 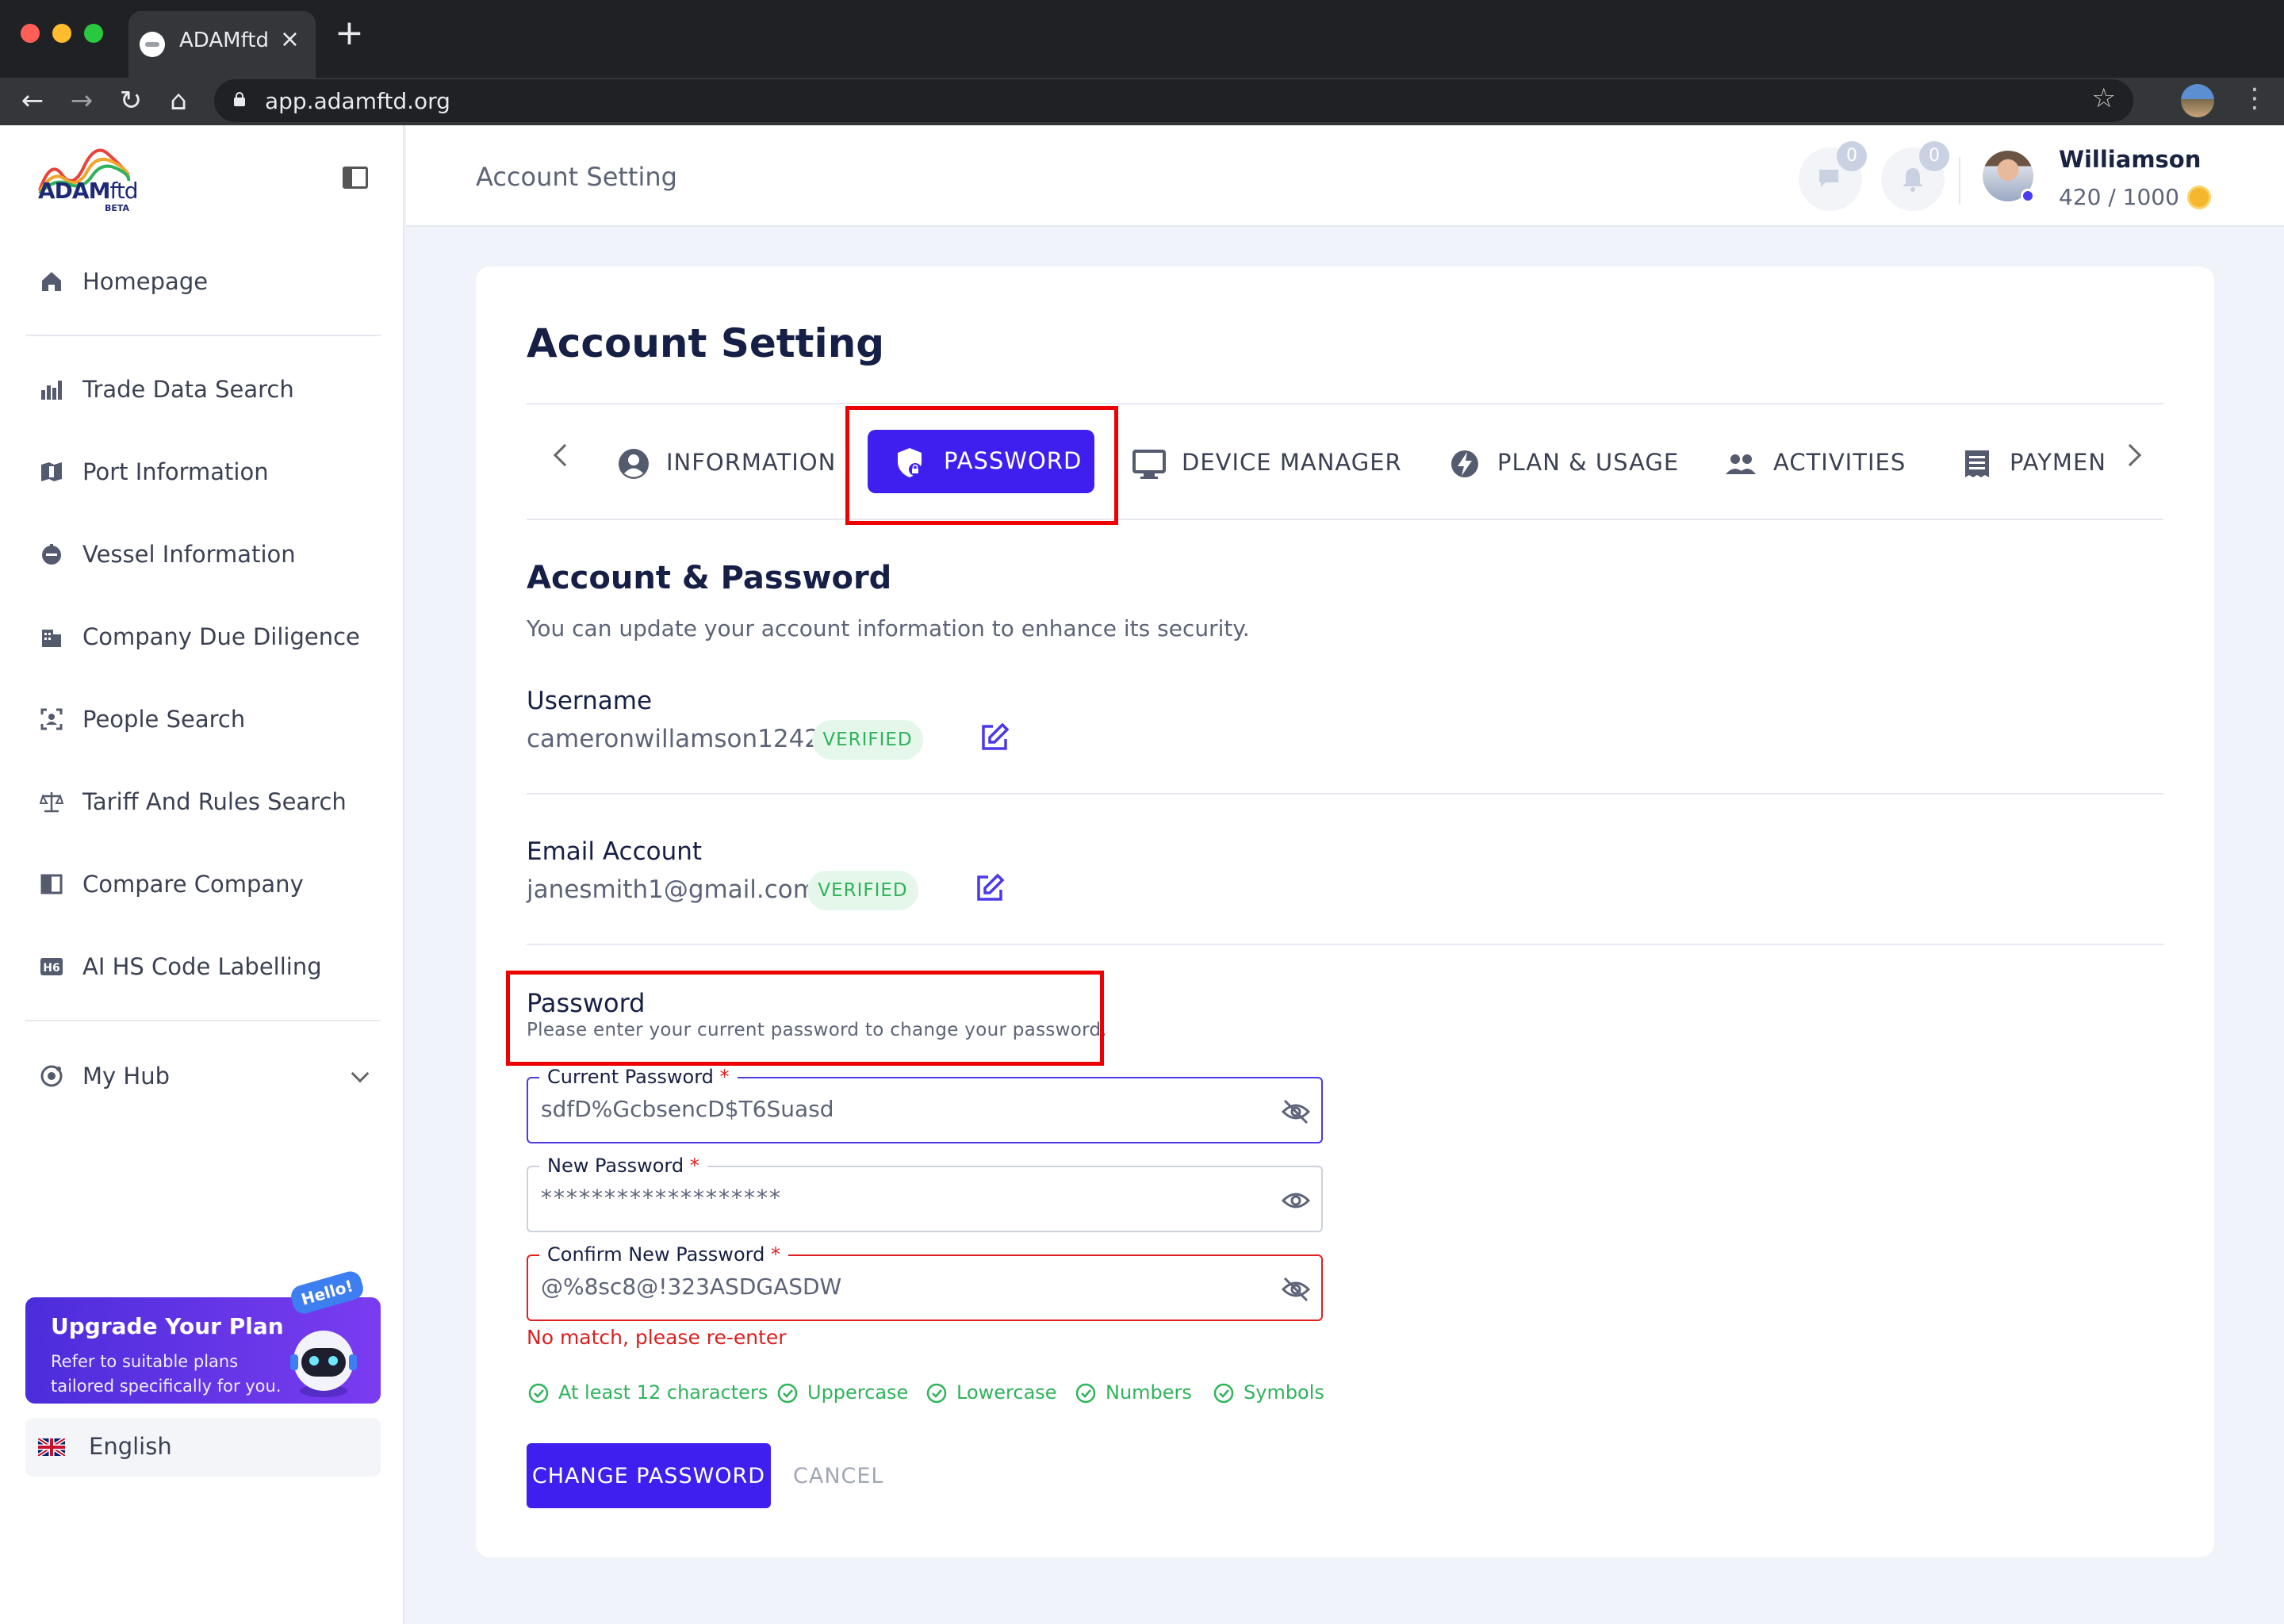 What do you see at coordinates (1267, 463) in the screenshot?
I see `tab-device-manager: DEVICE MANAGER` at bounding box center [1267, 463].